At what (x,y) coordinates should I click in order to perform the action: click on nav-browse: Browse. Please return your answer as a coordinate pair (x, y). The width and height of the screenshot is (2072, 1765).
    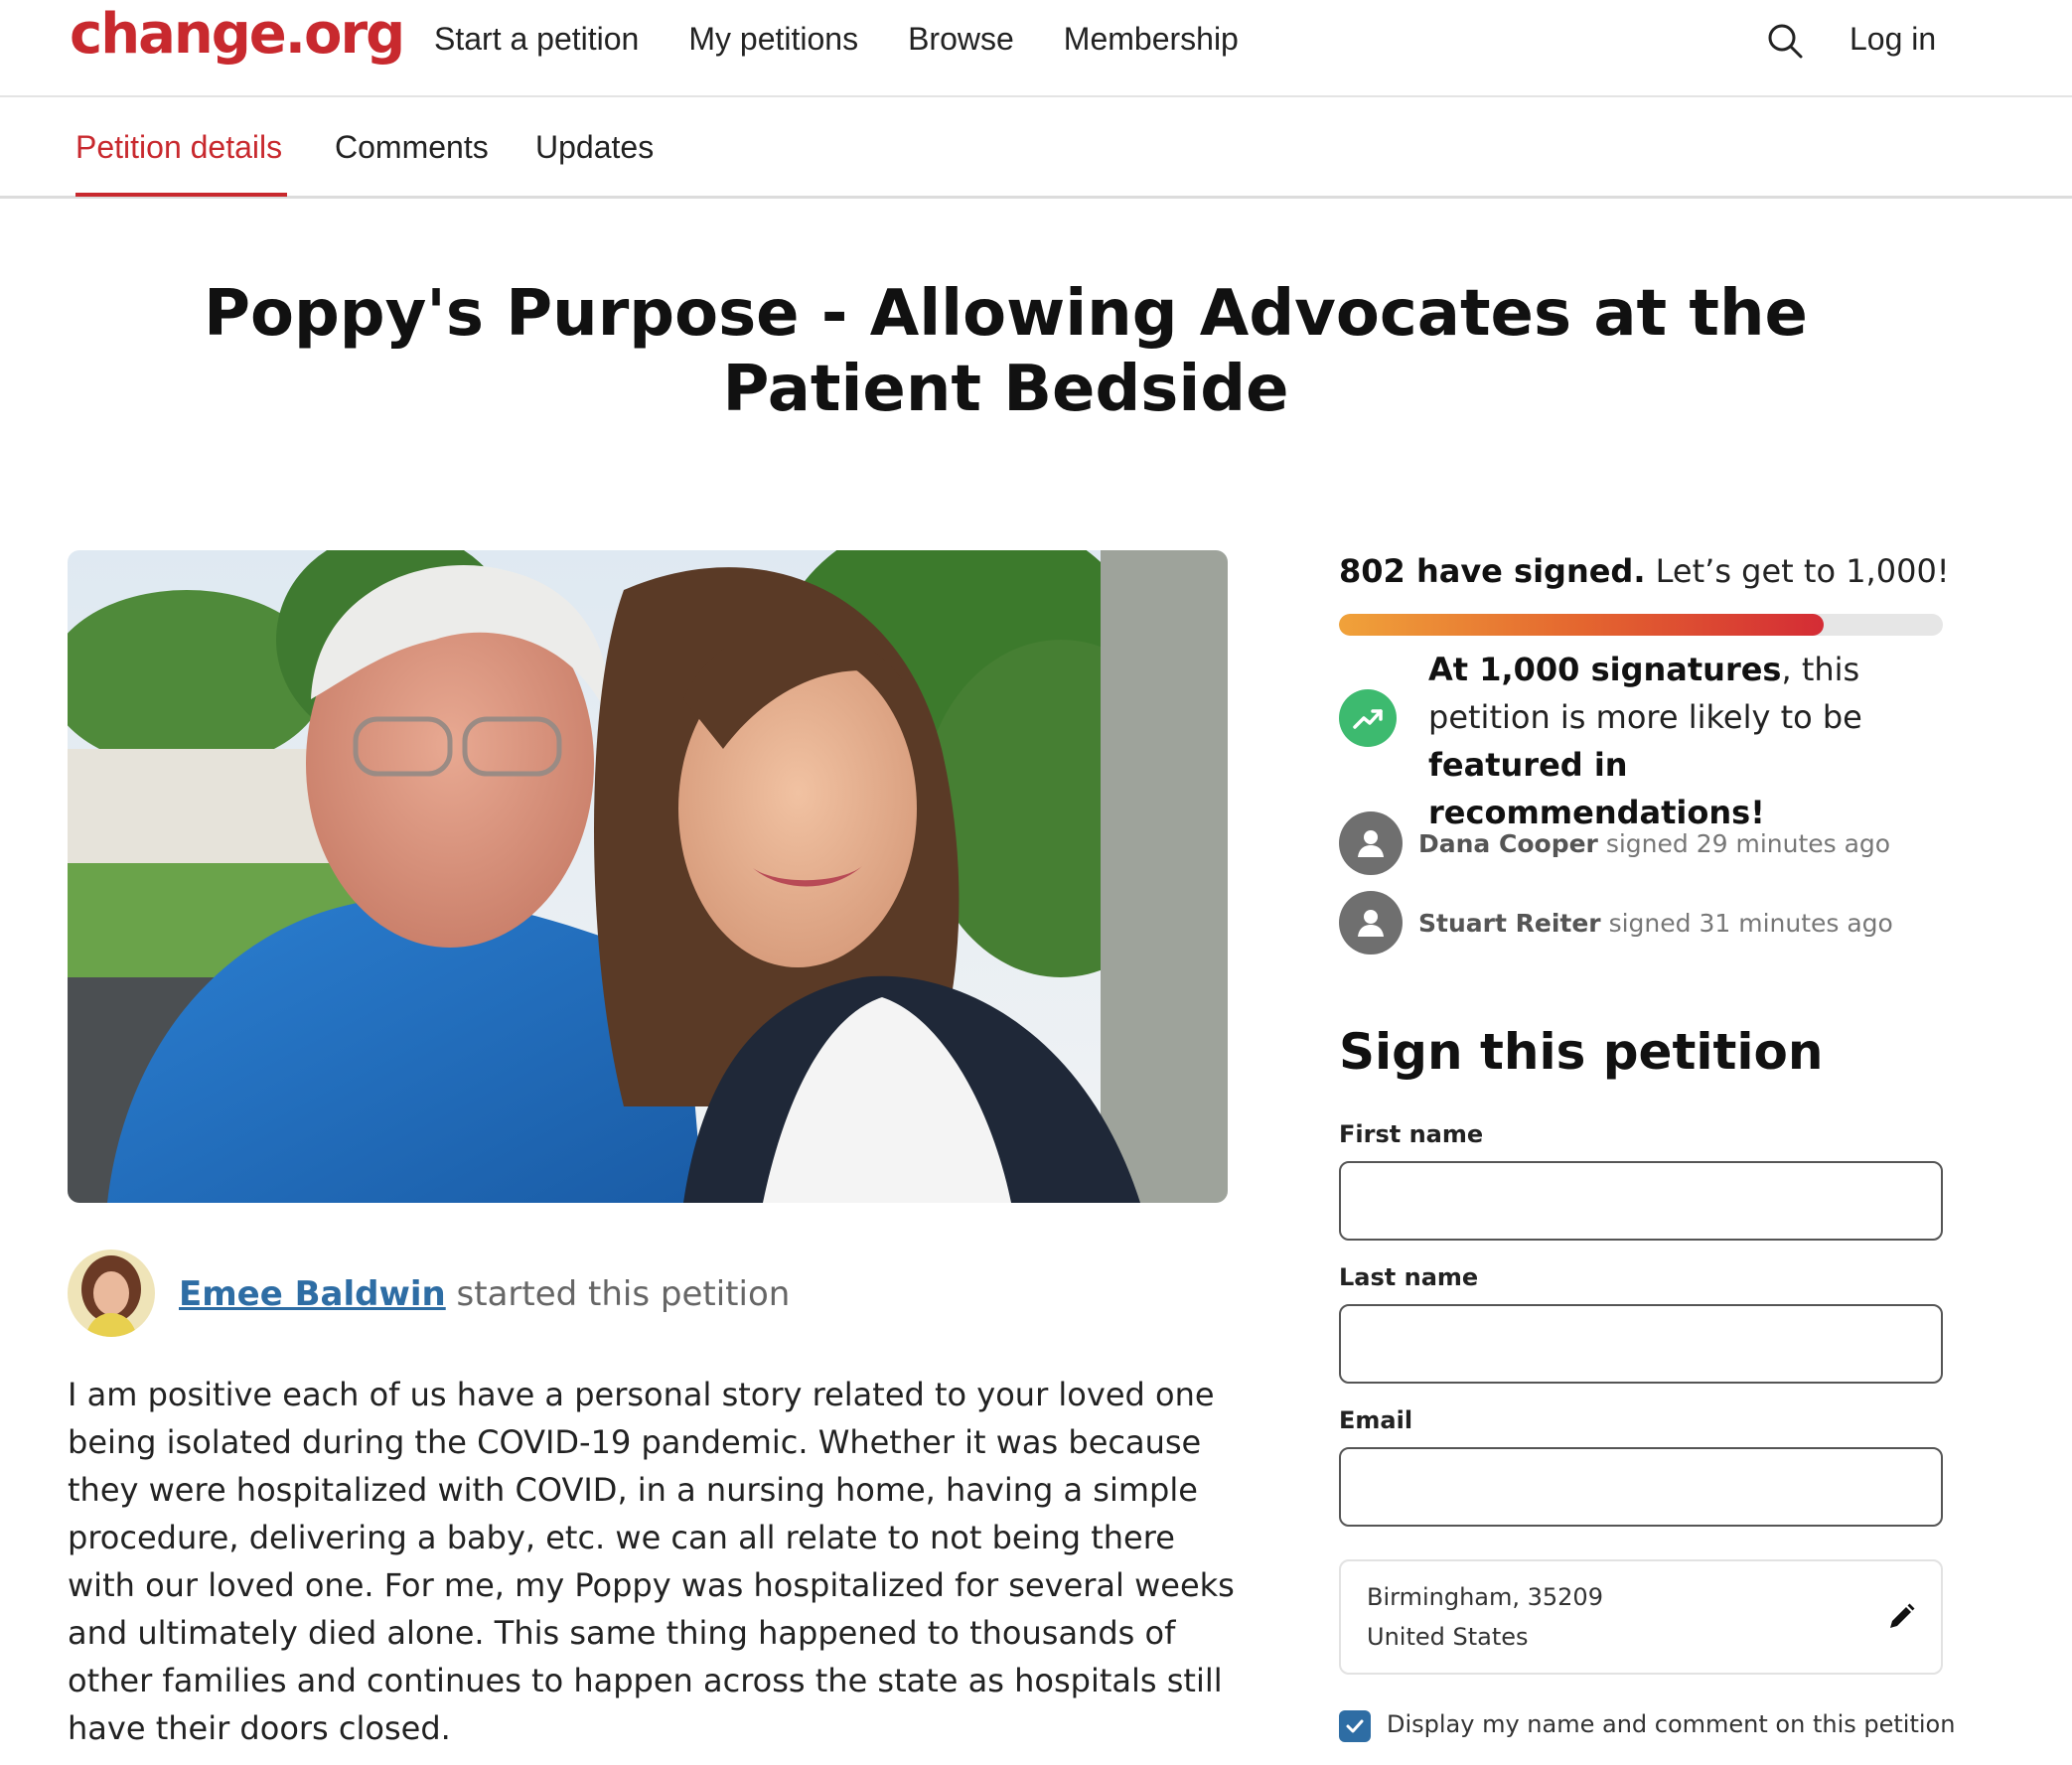
    Looking at the image, I should click on (961, 40).